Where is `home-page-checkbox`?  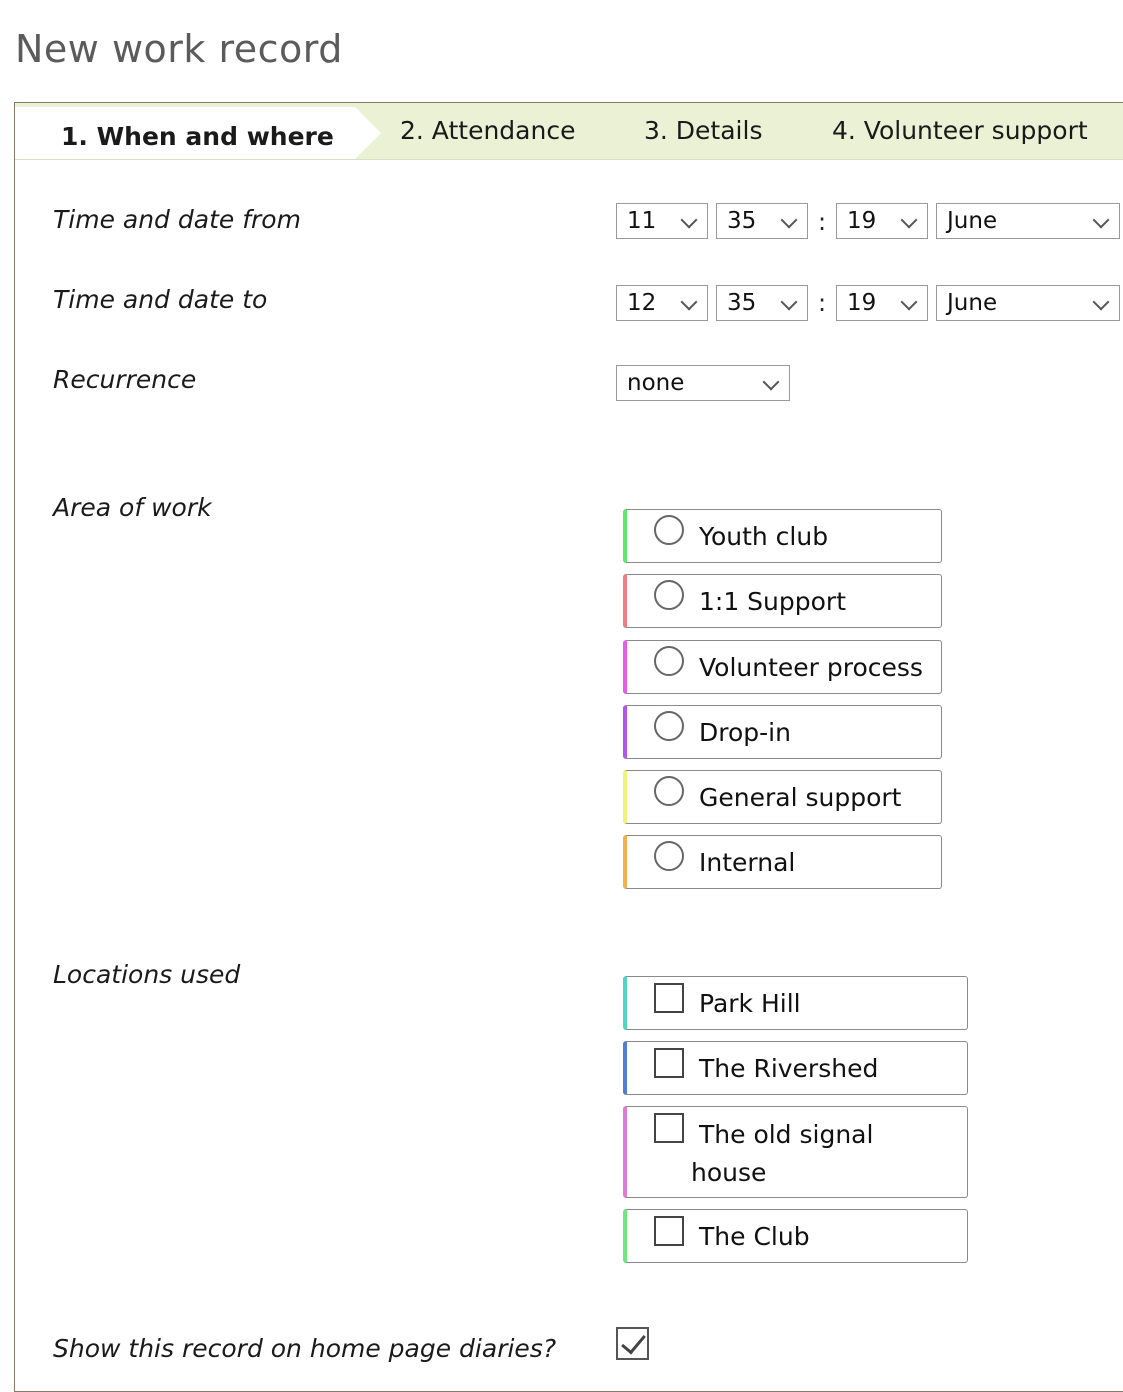 home-page-checkbox is located at coordinates (632, 1343).